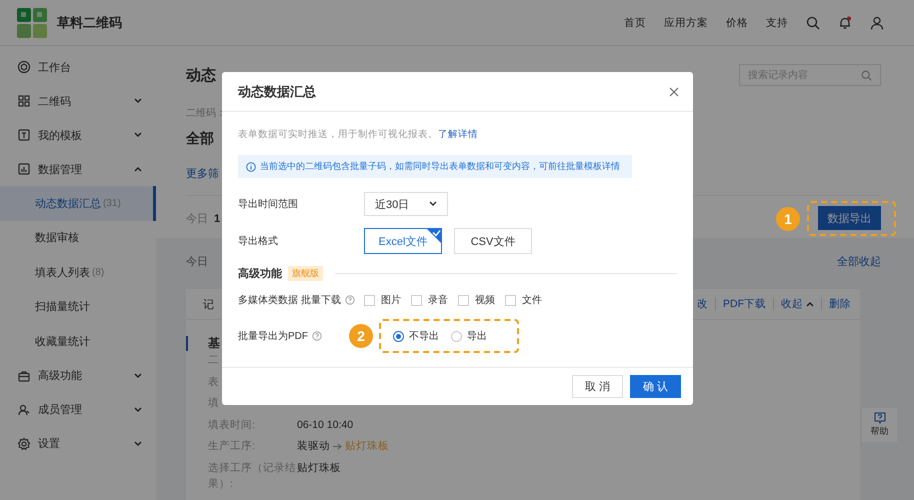 This screenshot has height=500, width=914. I want to click on nav-link: 支持, so click(777, 23).